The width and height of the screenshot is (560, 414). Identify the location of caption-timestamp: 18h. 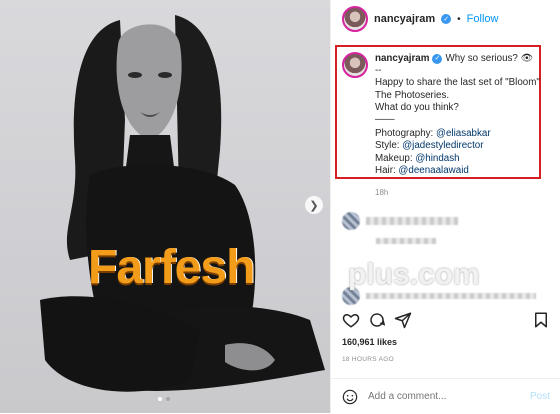
(382, 192).